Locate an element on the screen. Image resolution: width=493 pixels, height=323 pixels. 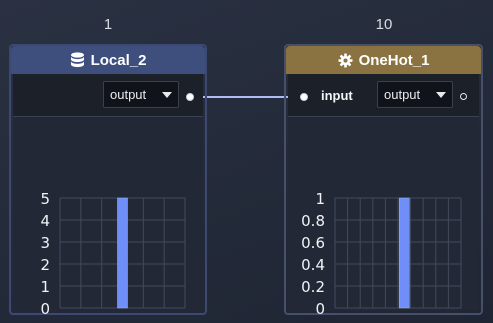
y-tick-label: 2 is located at coordinates (45, 265).